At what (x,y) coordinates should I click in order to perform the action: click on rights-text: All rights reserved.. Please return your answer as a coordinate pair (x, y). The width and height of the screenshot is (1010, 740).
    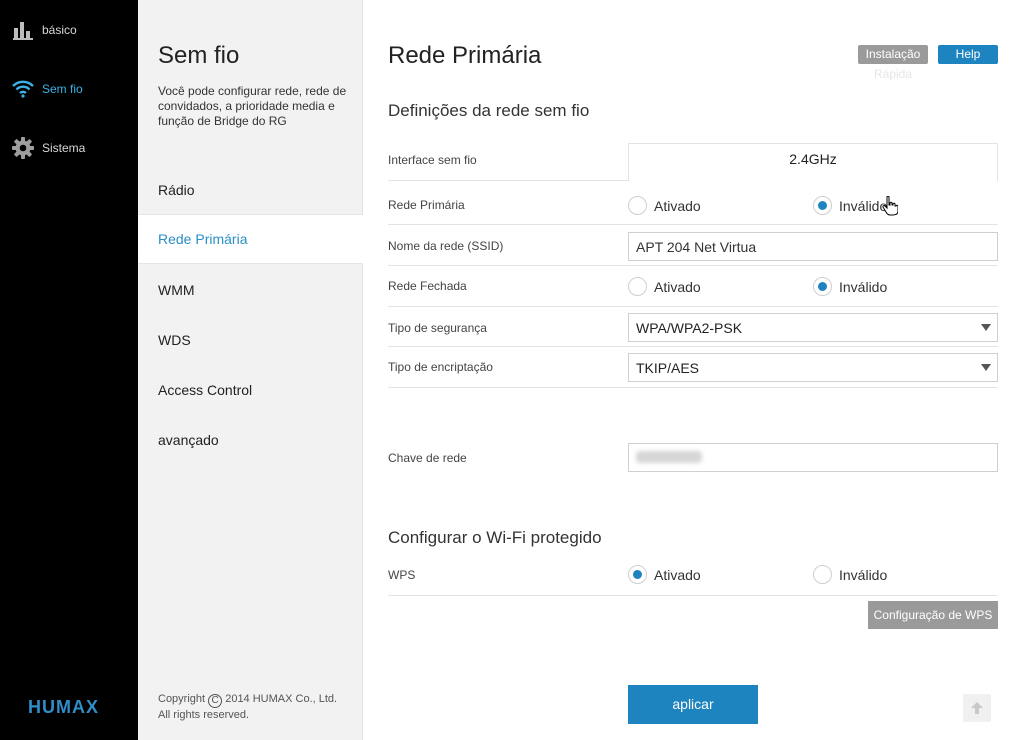
    Looking at the image, I should click on (204, 715).